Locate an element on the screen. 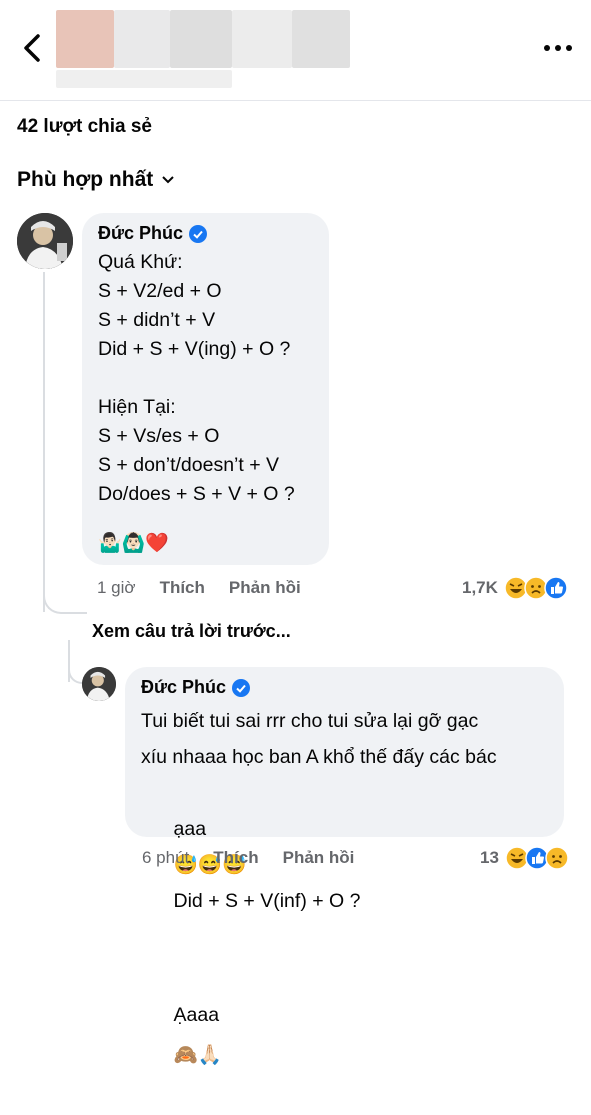 The height and width of the screenshot is (1115, 591). comment-line: S + Vs/es + O is located at coordinates (159, 436).